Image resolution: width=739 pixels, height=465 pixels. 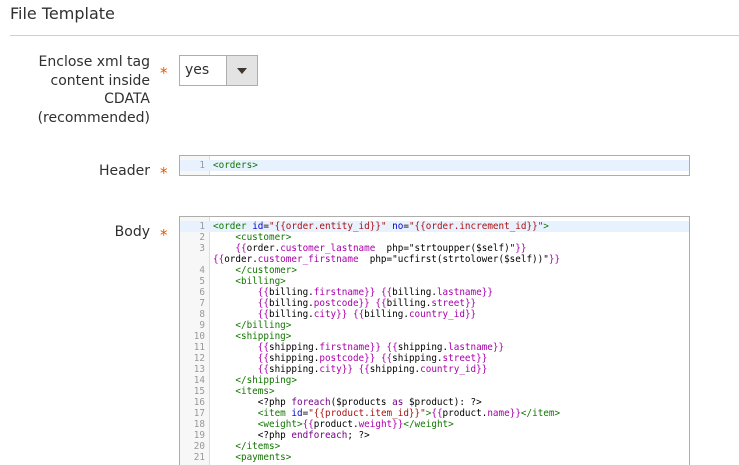 What do you see at coordinates (199, 369) in the screenshot?
I see `line-number: 13` at bounding box center [199, 369].